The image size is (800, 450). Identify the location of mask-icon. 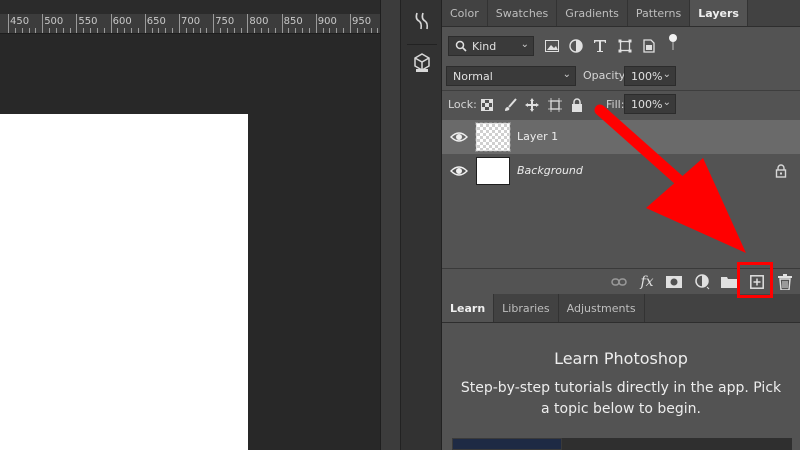
(674, 282).